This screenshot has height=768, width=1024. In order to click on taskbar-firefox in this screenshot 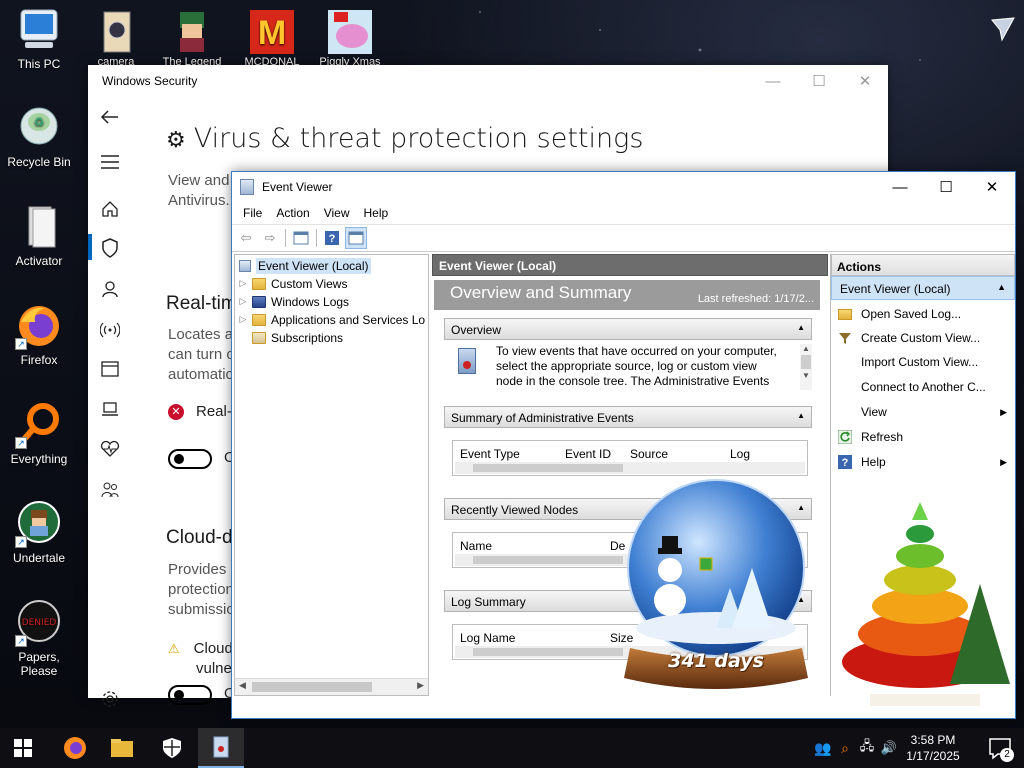, I will do `click(75, 748)`.